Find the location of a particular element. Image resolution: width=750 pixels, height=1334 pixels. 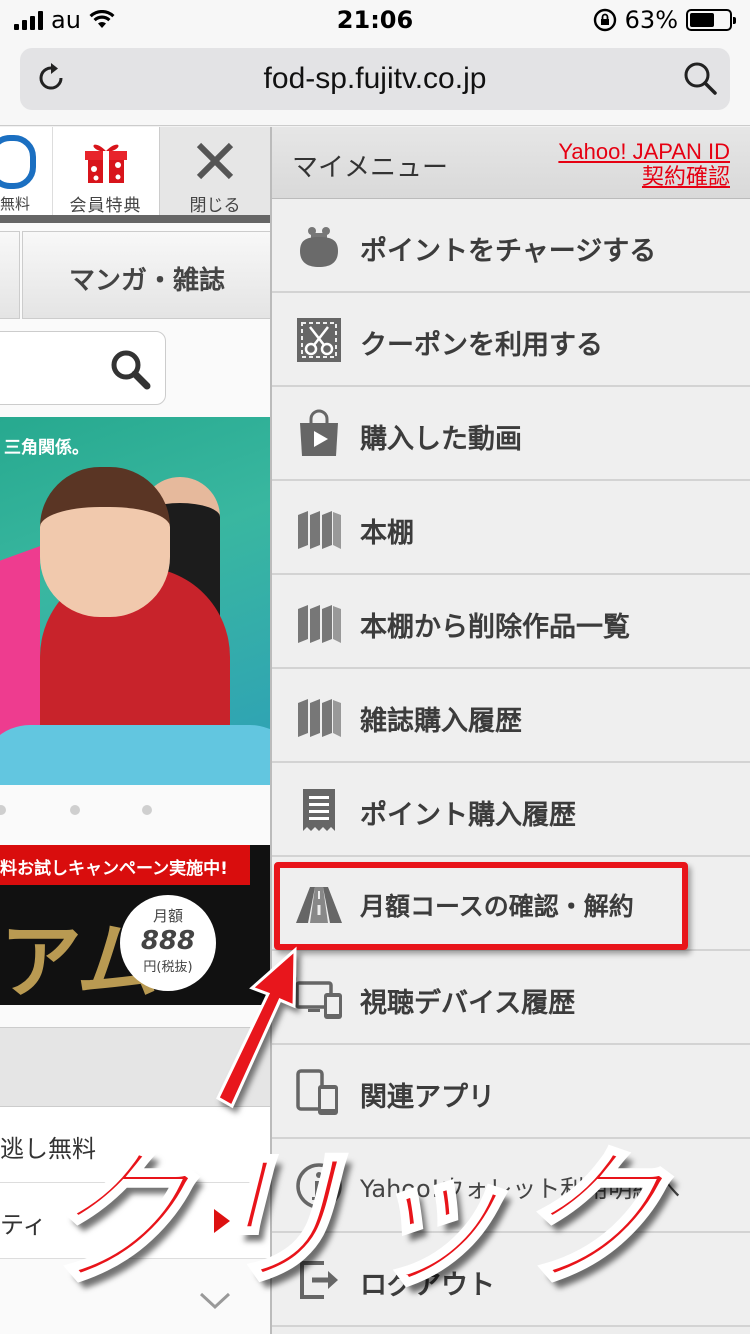

rotation-lock-icon is located at coordinates (604, 20).